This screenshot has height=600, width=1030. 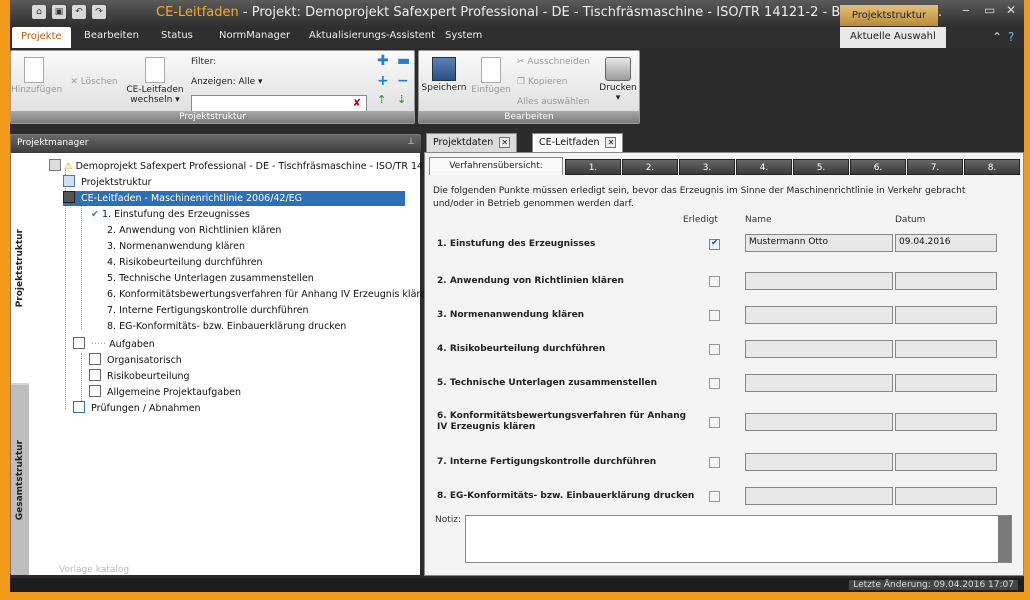 What do you see at coordinates (491, 70) in the screenshot?
I see `clipboard-icon` at bounding box center [491, 70].